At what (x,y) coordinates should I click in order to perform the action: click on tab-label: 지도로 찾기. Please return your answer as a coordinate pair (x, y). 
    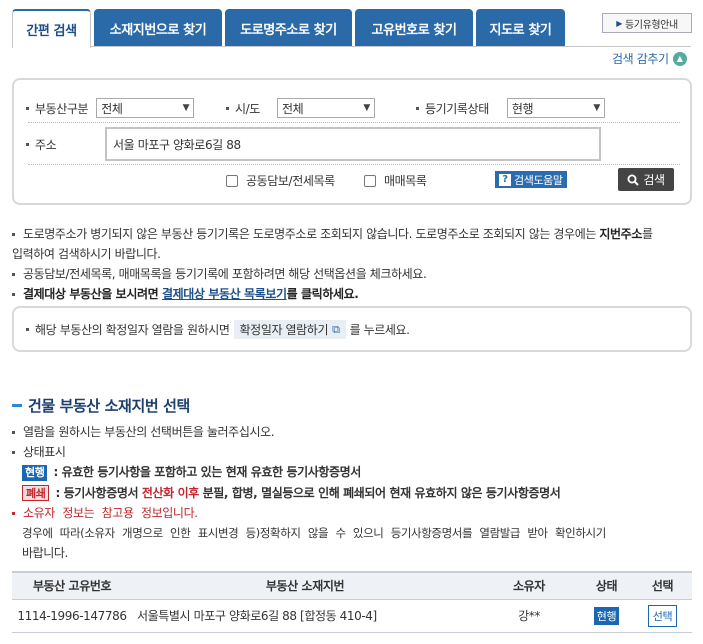
    Looking at the image, I should click on (520, 30).